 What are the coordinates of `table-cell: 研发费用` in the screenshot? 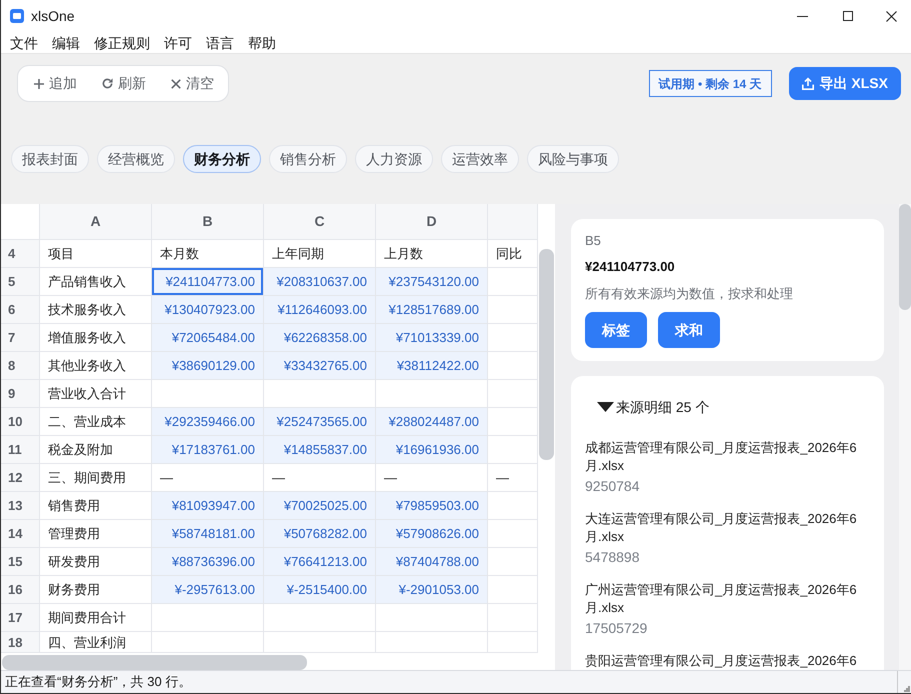 It's located at (96, 562).